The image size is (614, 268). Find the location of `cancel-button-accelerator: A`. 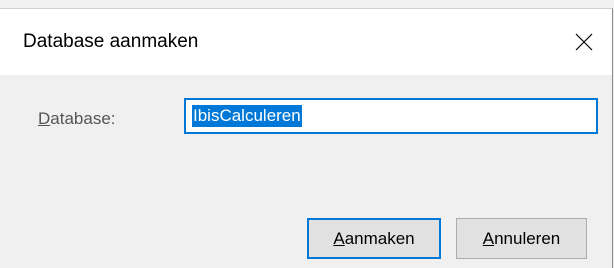

cancel-button-accelerator: A is located at coordinates (488, 238).